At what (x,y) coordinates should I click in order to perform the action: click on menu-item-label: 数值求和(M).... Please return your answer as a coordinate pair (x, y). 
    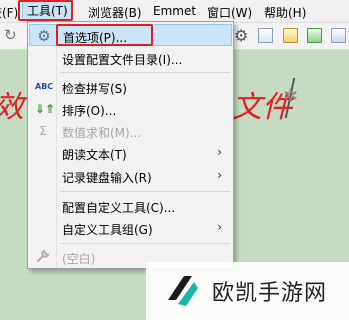
    Looking at the image, I should click on (102, 133).